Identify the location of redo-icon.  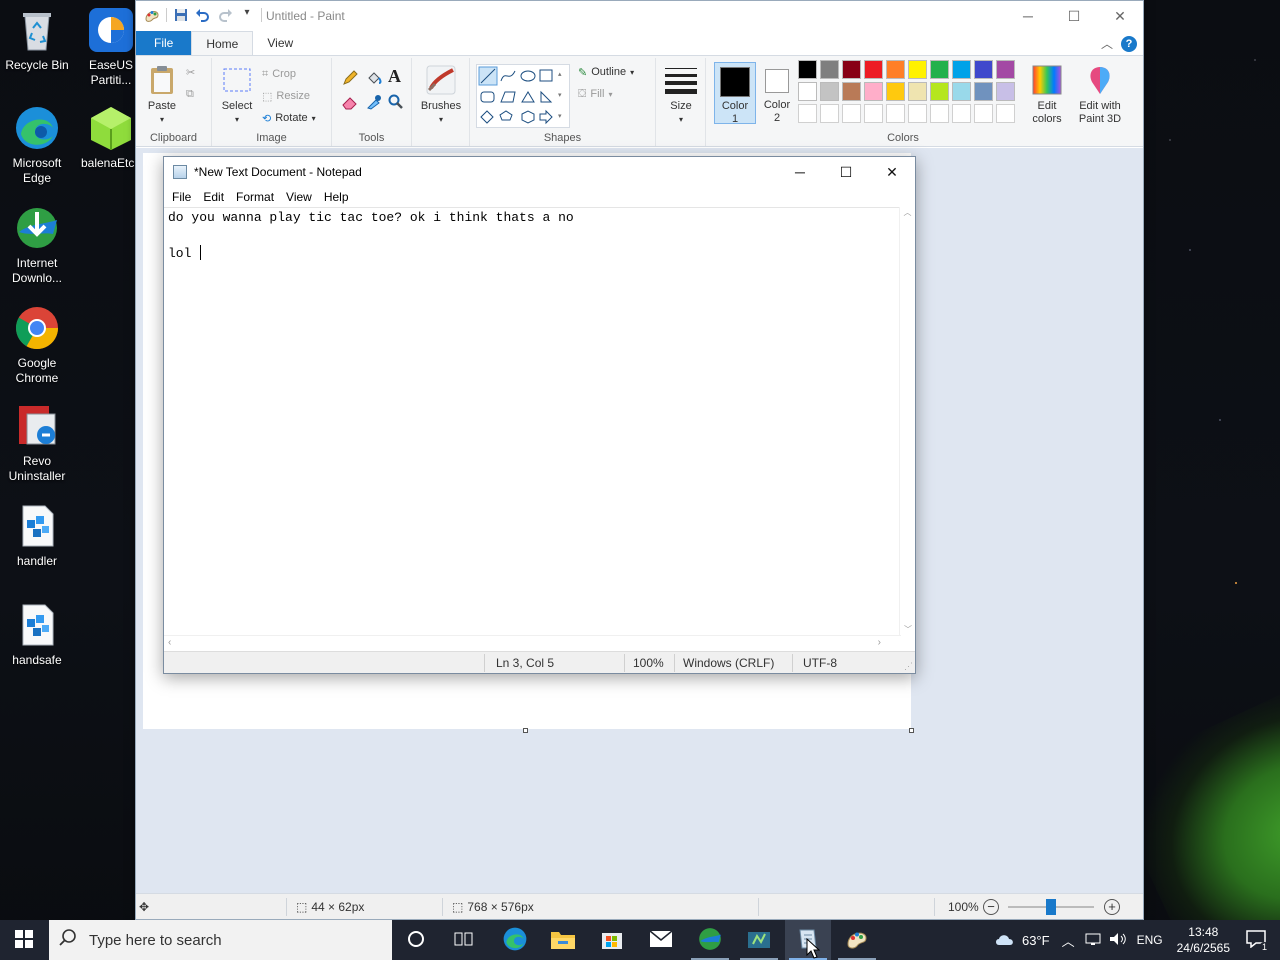
(225, 15).